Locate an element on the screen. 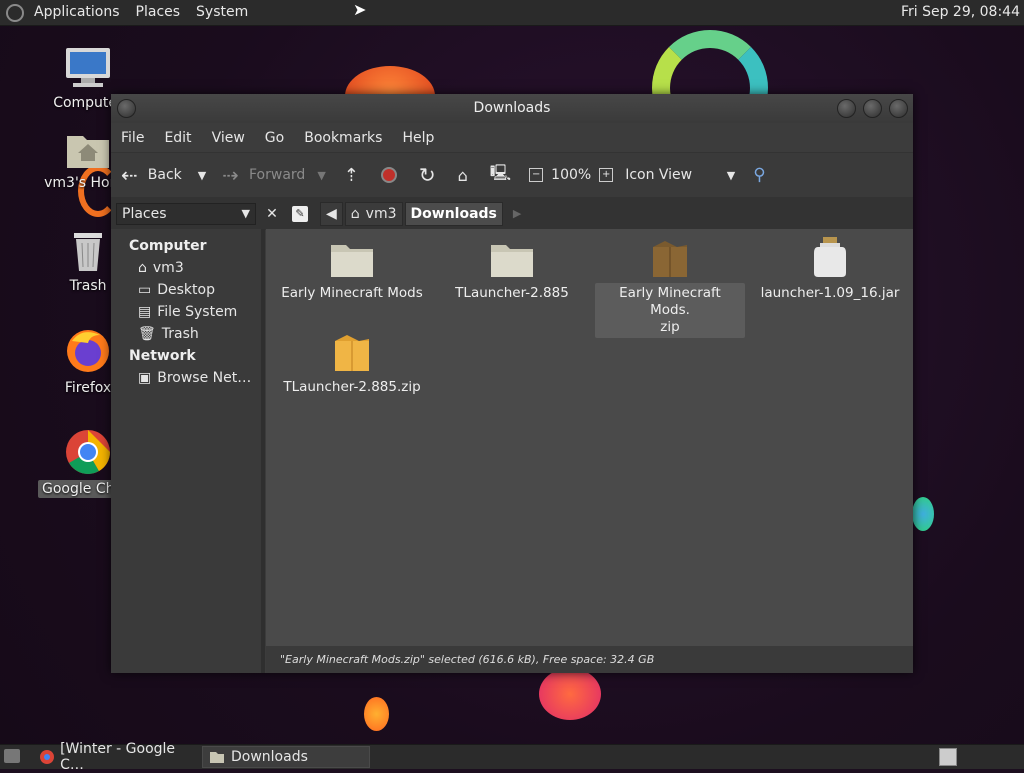  location-bar: Places ▼ ✕ ✎ ◀ ⌂ vm3 Downloads ▶ is located at coordinates (512, 213).